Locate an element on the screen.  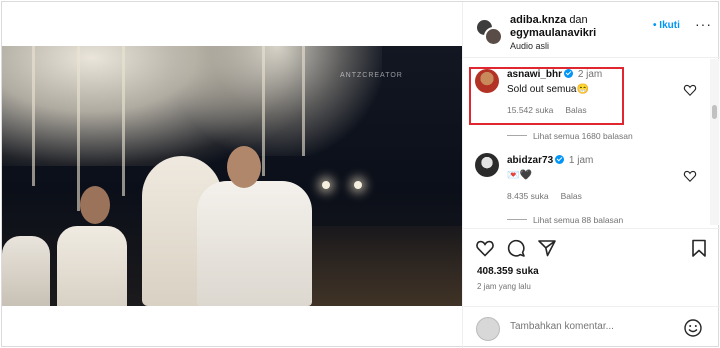
reply-button: Balas is located at coordinates (571, 196).